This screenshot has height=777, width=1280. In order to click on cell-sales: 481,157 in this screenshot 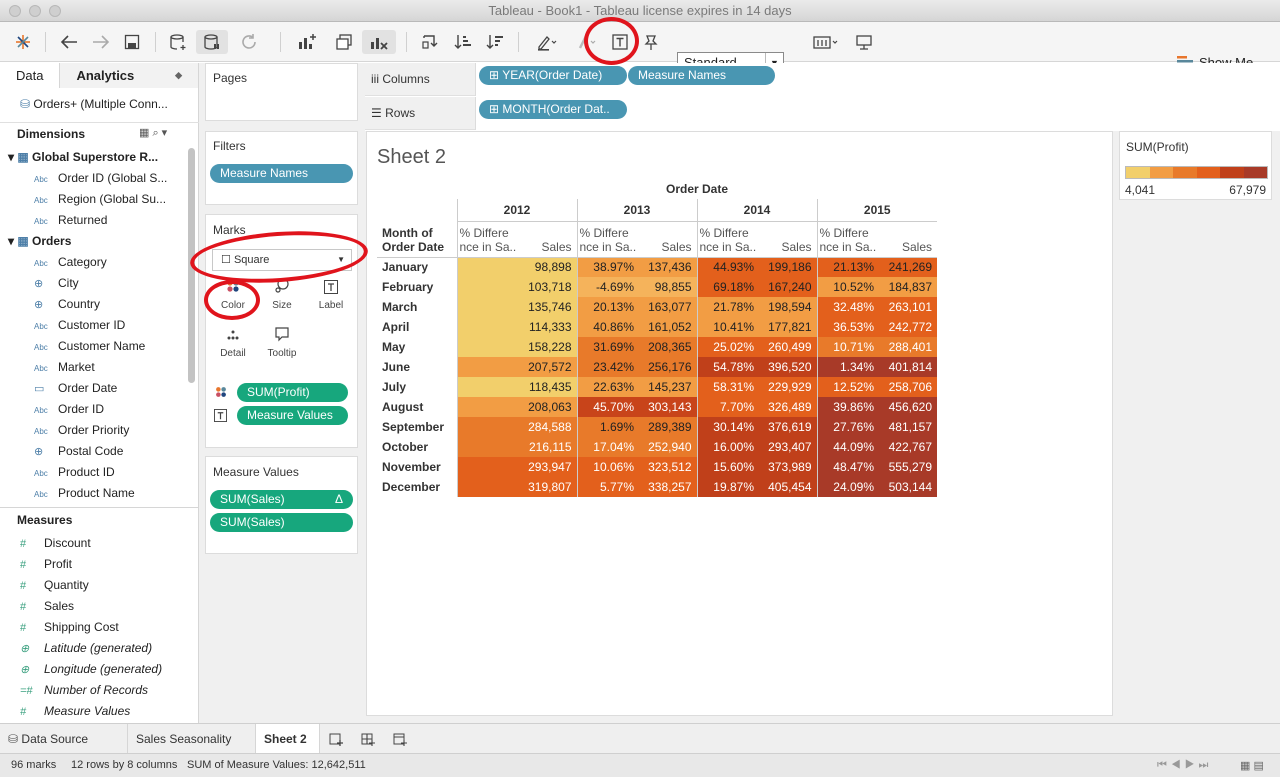, I will do `click(908, 427)`.